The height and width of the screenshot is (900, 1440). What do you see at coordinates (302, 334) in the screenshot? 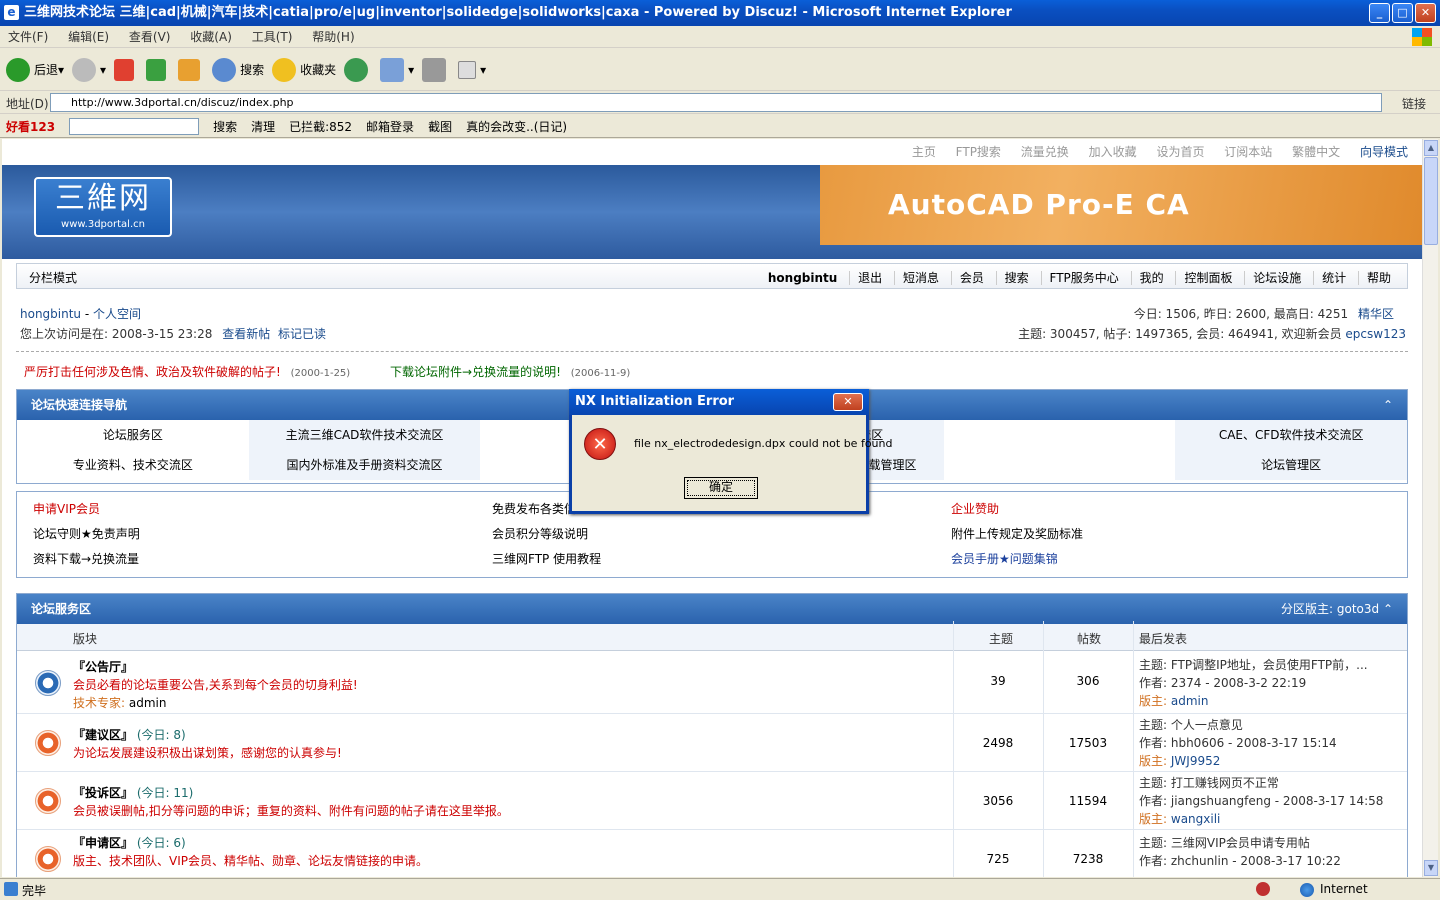
I see `mark-read-link: 标记已读` at bounding box center [302, 334].